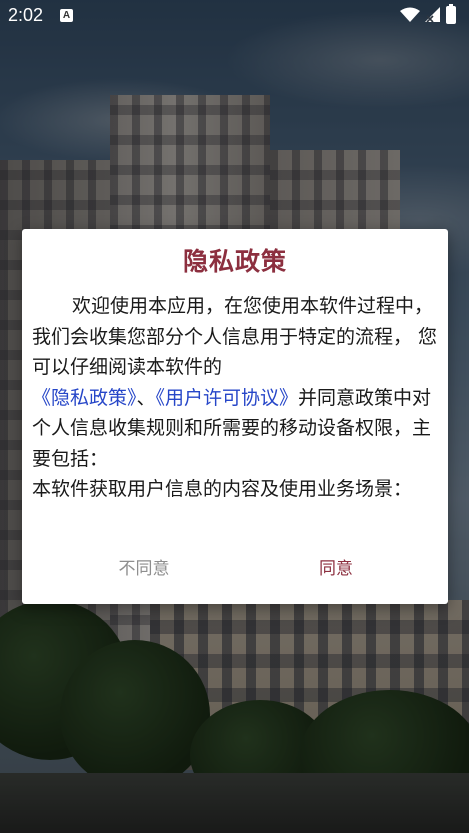  Describe the element at coordinates (144, 569) in the screenshot. I see `disagree-button: 不同意` at that location.